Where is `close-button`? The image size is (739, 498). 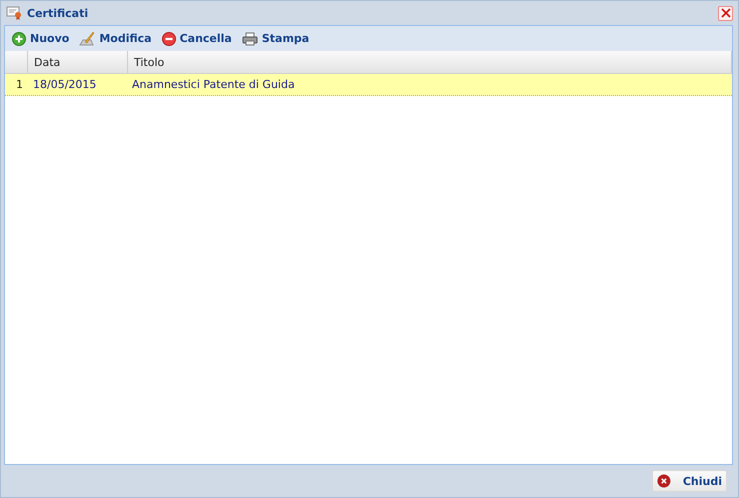 close-button is located at coordinates (725, 13).